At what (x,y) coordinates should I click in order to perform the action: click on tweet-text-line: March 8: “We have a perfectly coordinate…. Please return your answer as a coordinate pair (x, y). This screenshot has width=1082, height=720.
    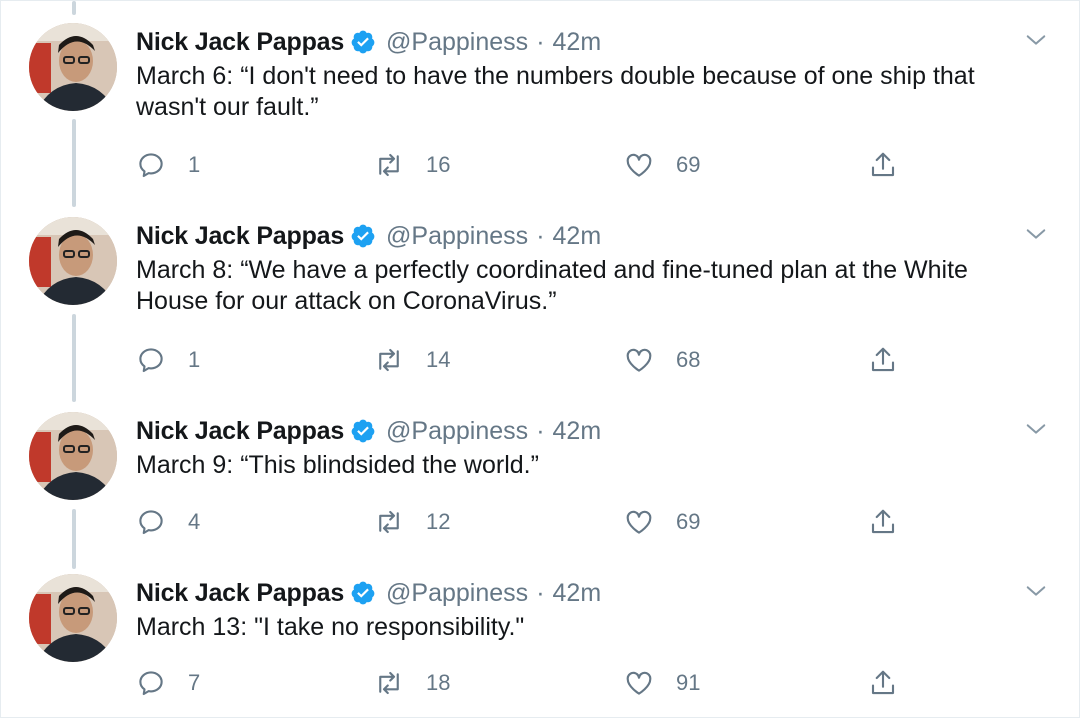
    Looking at the image, I should click on (552, 270).